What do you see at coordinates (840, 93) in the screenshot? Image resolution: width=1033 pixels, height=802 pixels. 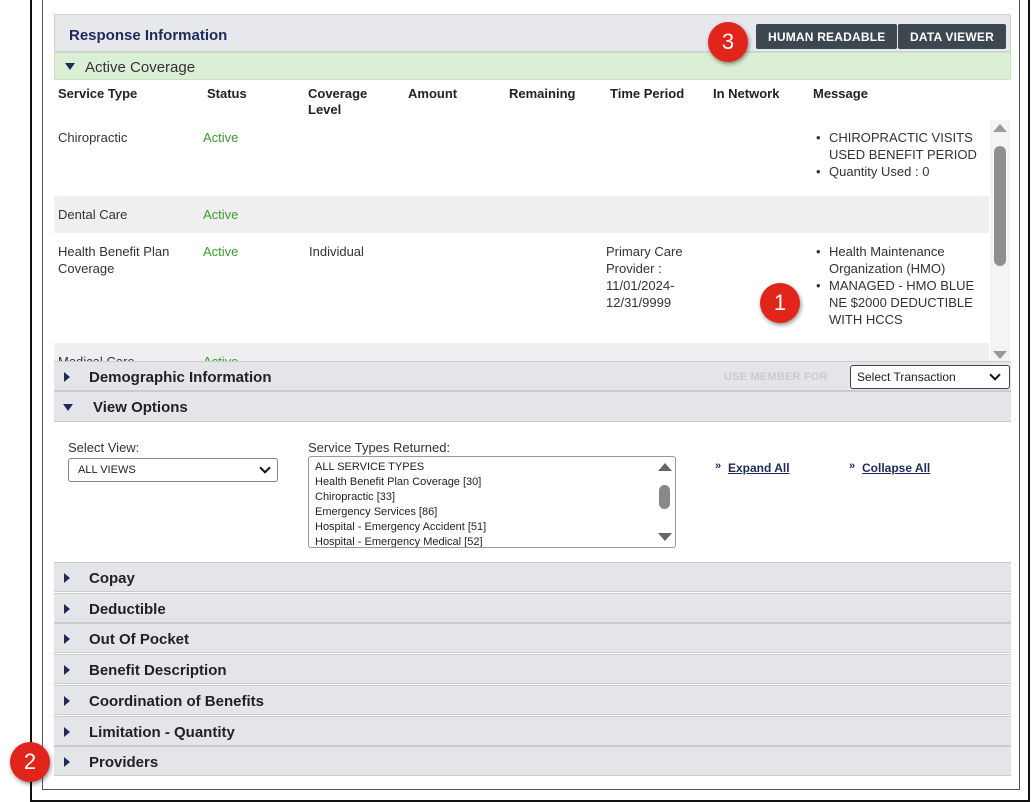 I see `column-header-message: Message` at bounding box center [840, 93].